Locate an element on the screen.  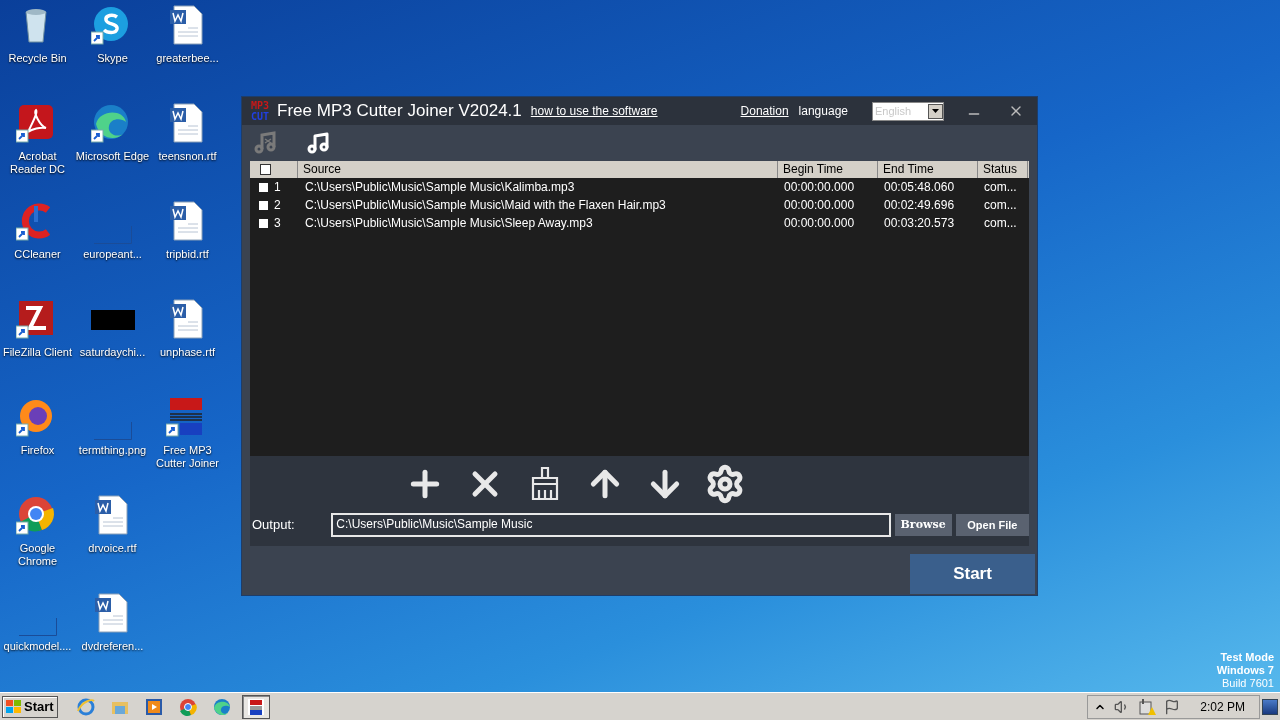
desktop-icon-label: Microsoft Edge is located at coordinates (112, 156).